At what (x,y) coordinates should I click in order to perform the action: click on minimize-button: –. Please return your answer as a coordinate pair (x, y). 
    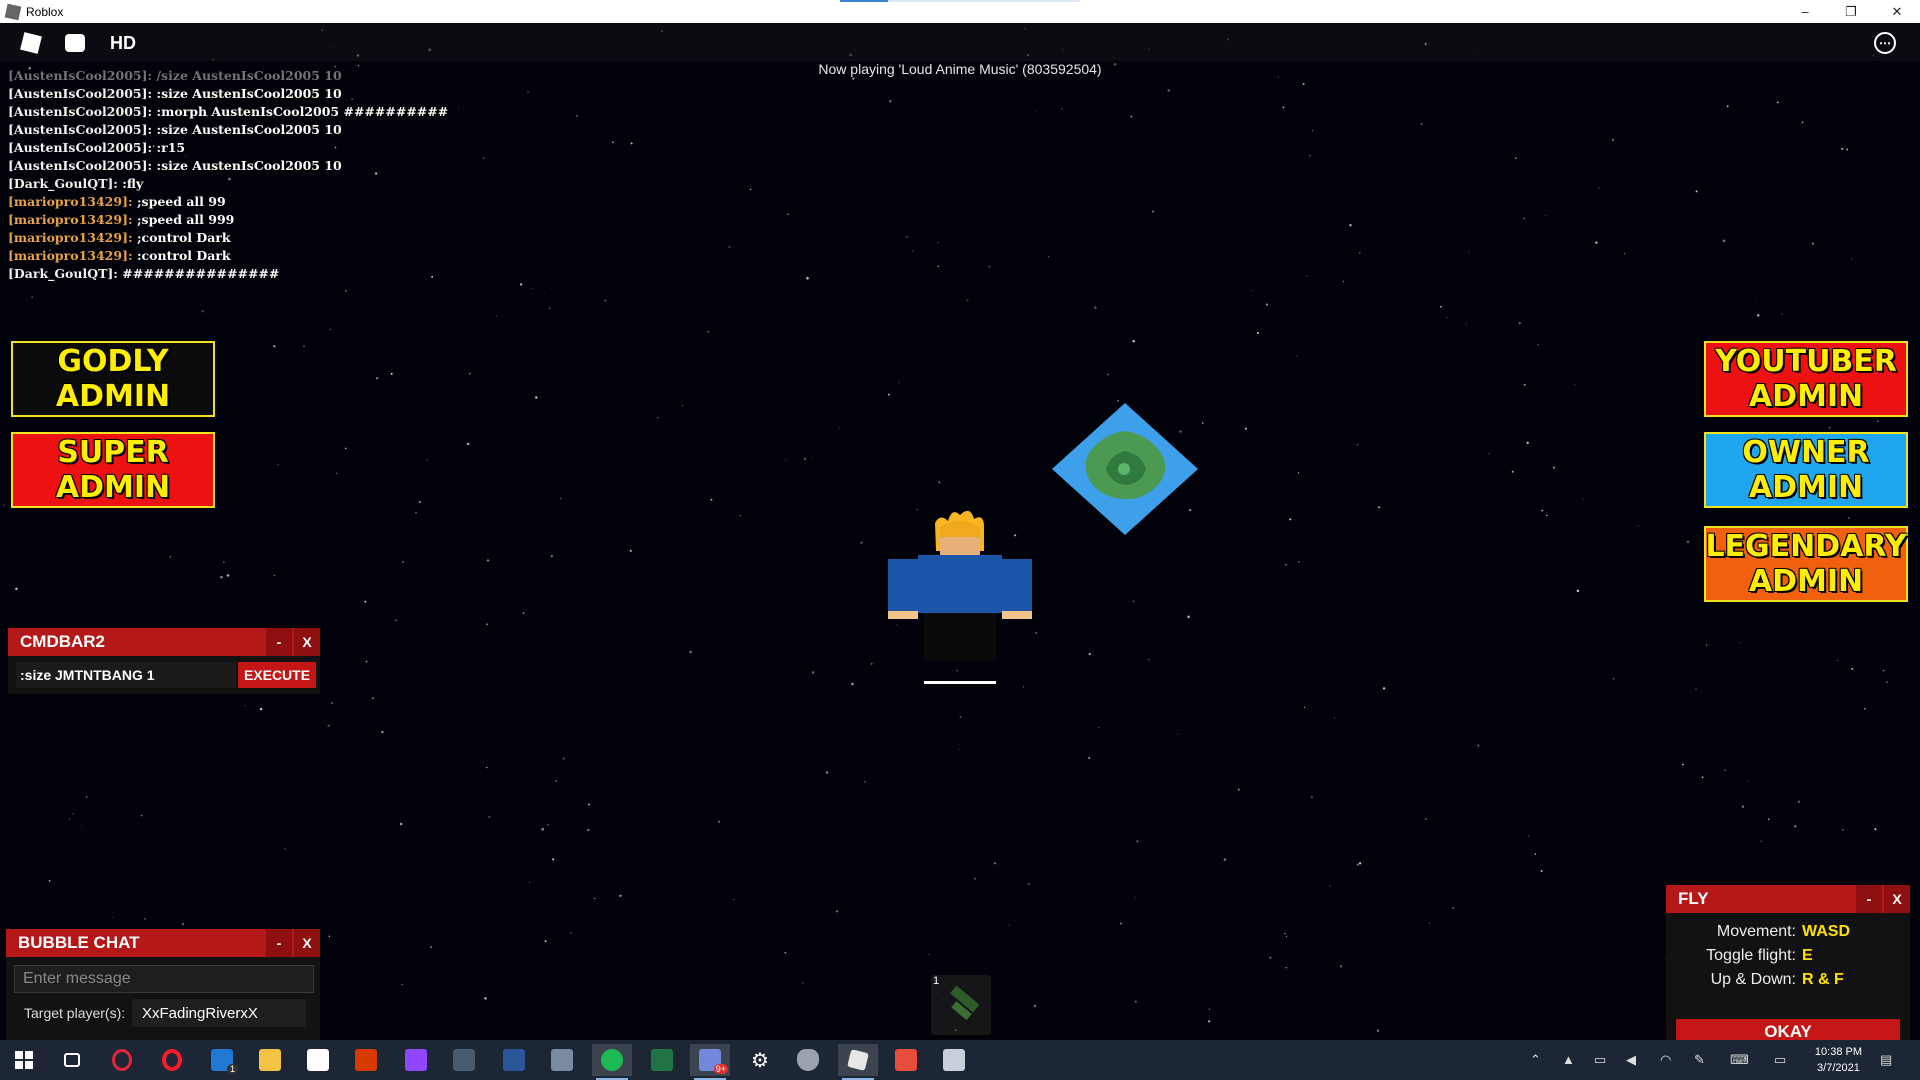
    Looking at the image, I should click on (1805, 11).